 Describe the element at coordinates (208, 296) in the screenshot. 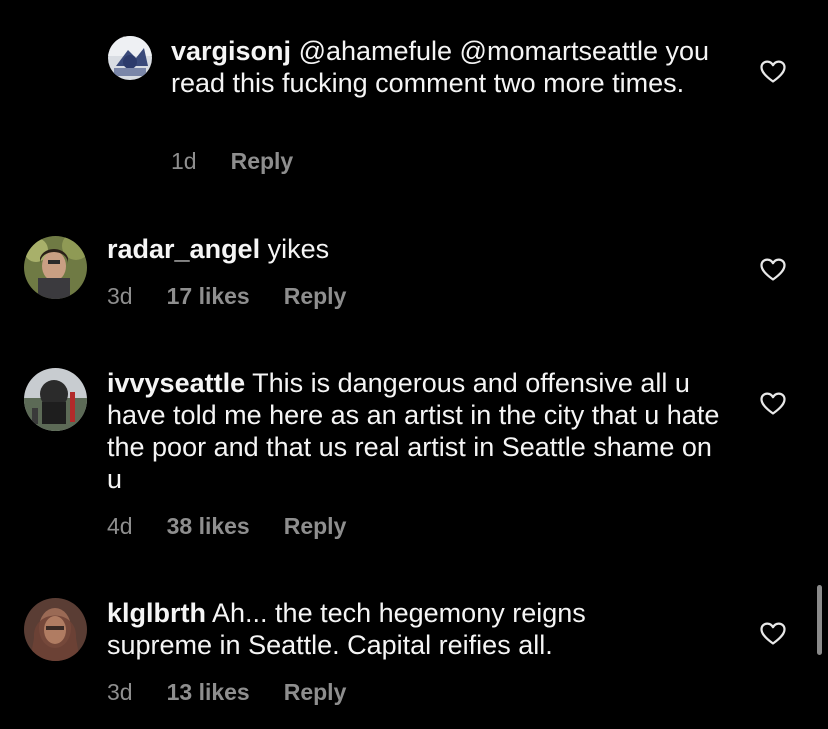

I see `likes-count: 17 likes` at that location.